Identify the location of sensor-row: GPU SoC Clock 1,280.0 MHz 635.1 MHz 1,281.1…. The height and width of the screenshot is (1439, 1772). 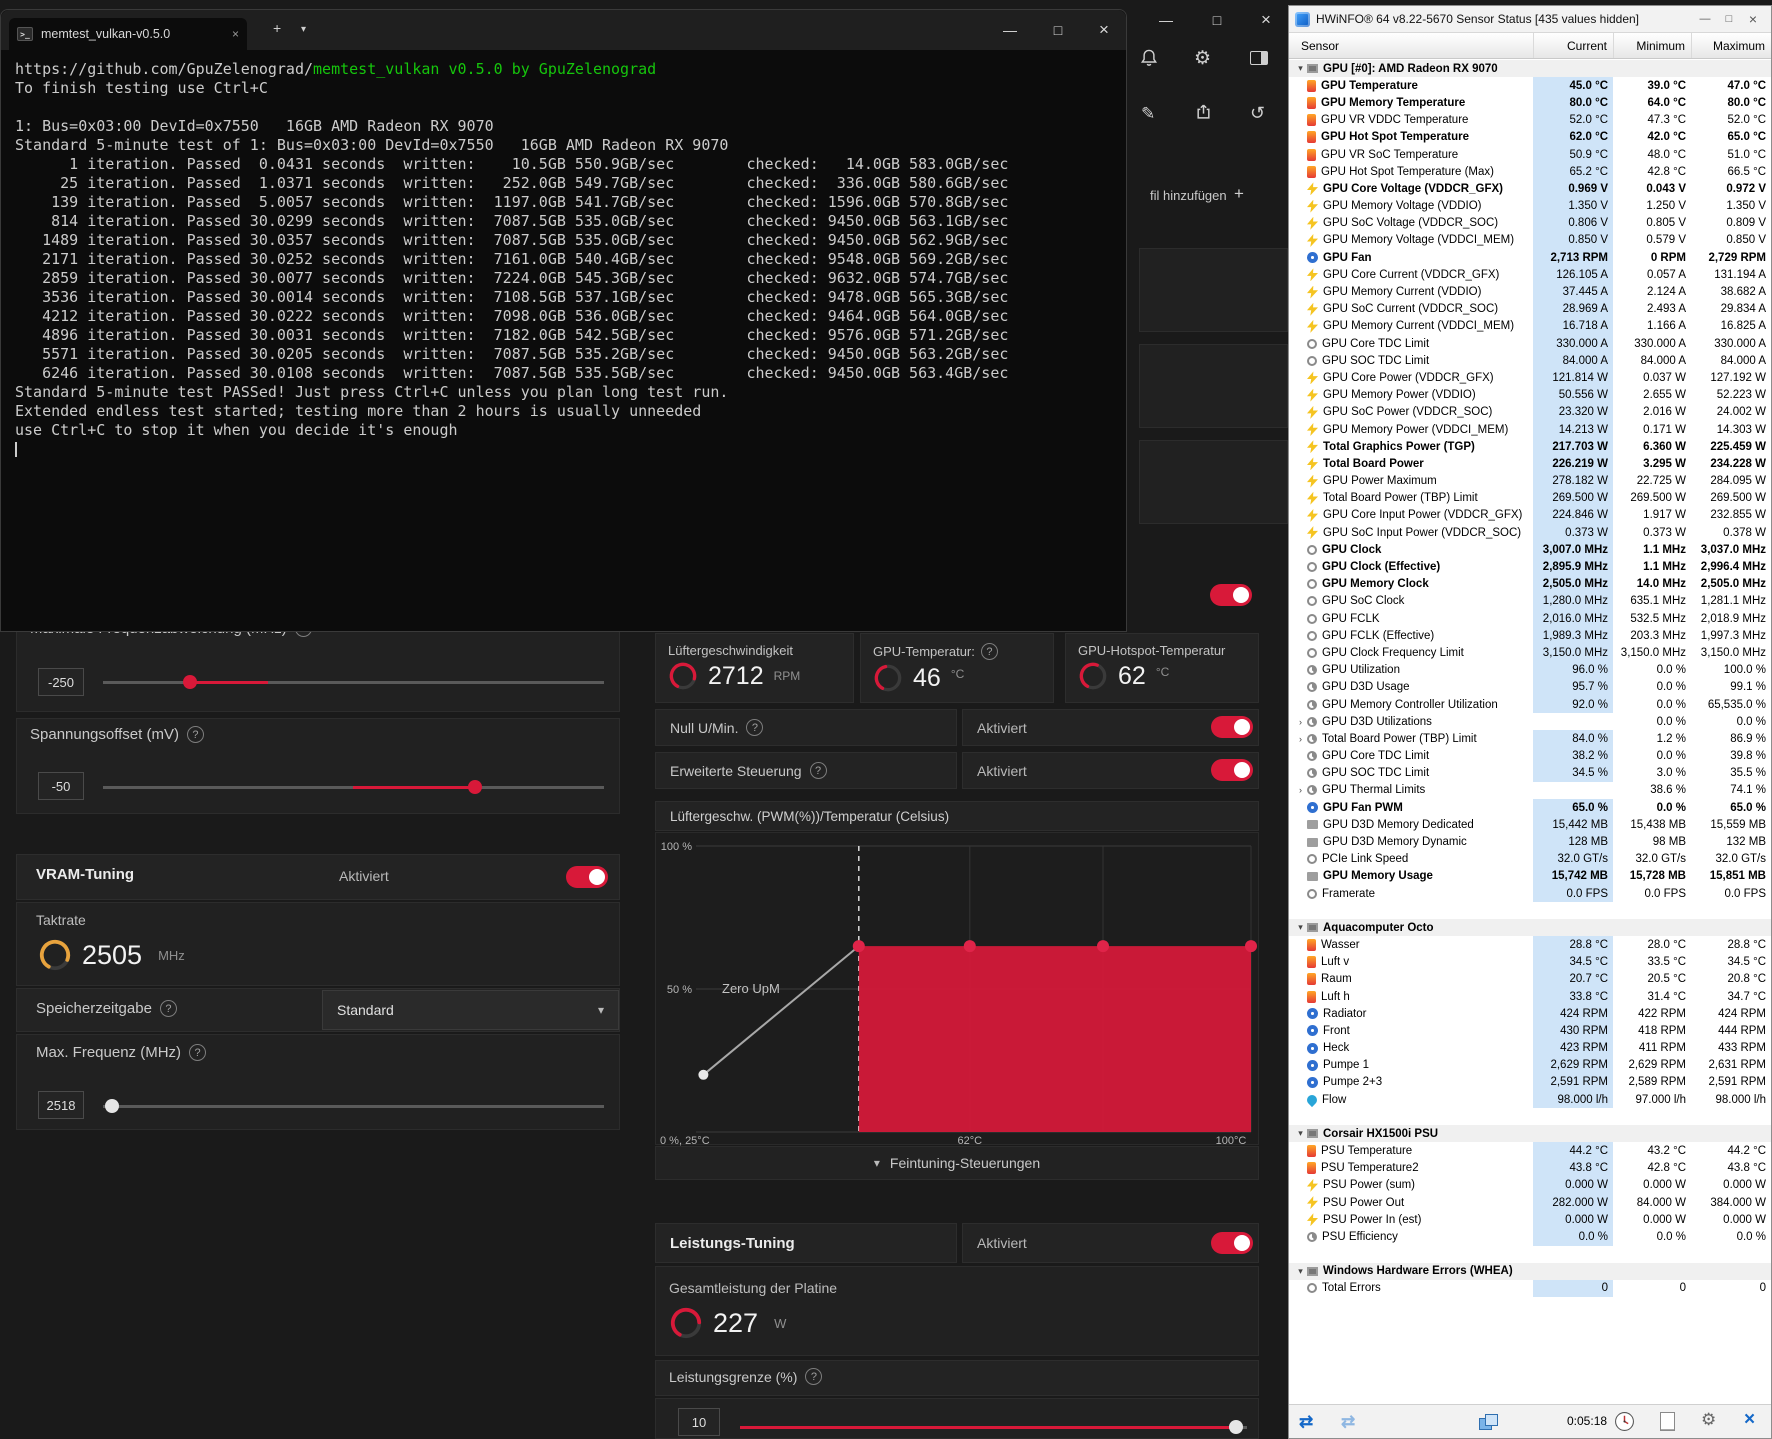
(1530, 601).